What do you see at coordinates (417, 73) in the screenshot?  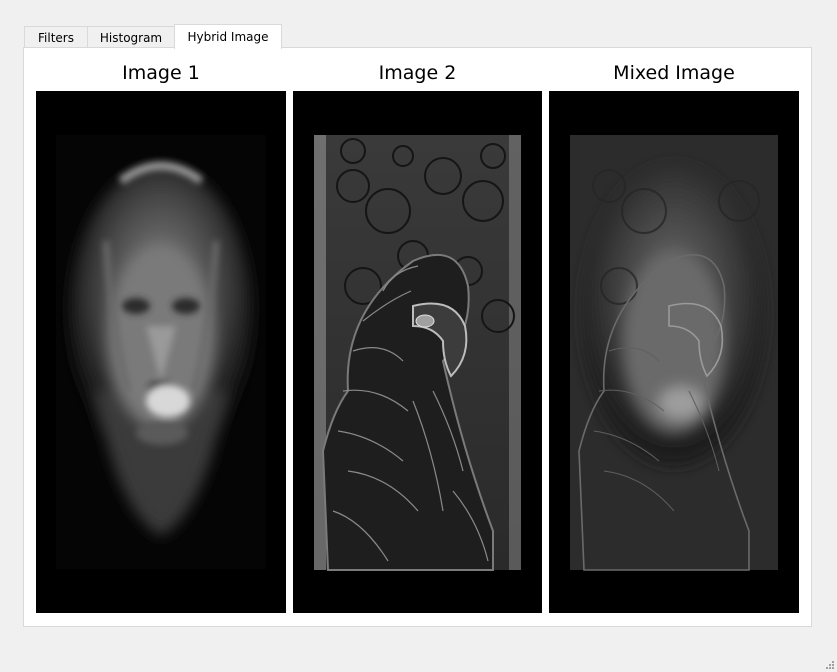 I see `image-2-title: Image 2` at bounding box center [417, 73].